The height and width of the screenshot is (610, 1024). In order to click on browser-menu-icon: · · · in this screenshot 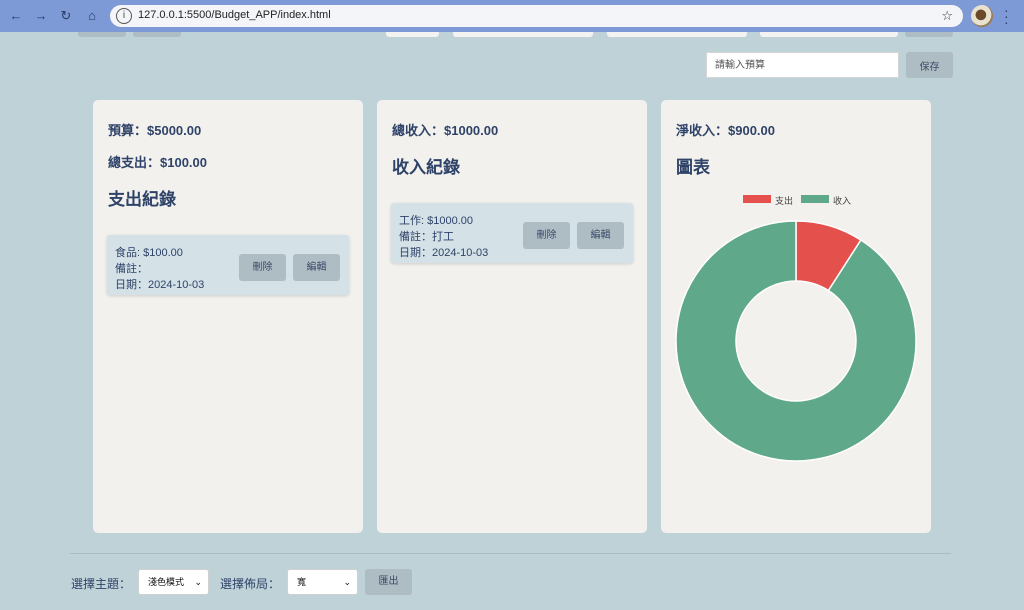, I will do `click(1006, 16)`.